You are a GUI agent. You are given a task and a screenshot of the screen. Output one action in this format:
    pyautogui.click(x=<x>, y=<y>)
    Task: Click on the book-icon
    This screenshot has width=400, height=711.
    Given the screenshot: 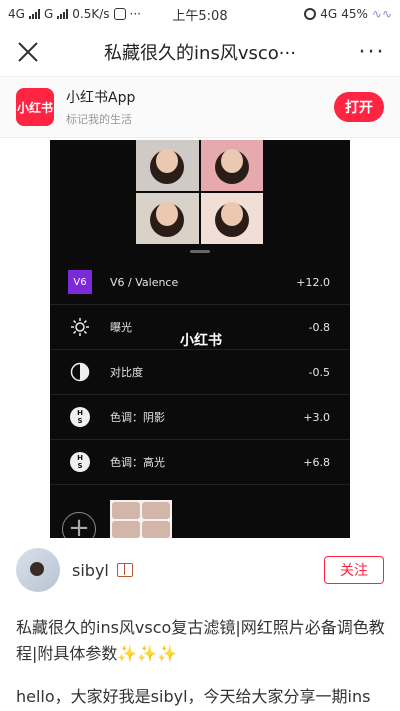 What is the action you would take?
    pyautogui.click(x=124, y=570)
    